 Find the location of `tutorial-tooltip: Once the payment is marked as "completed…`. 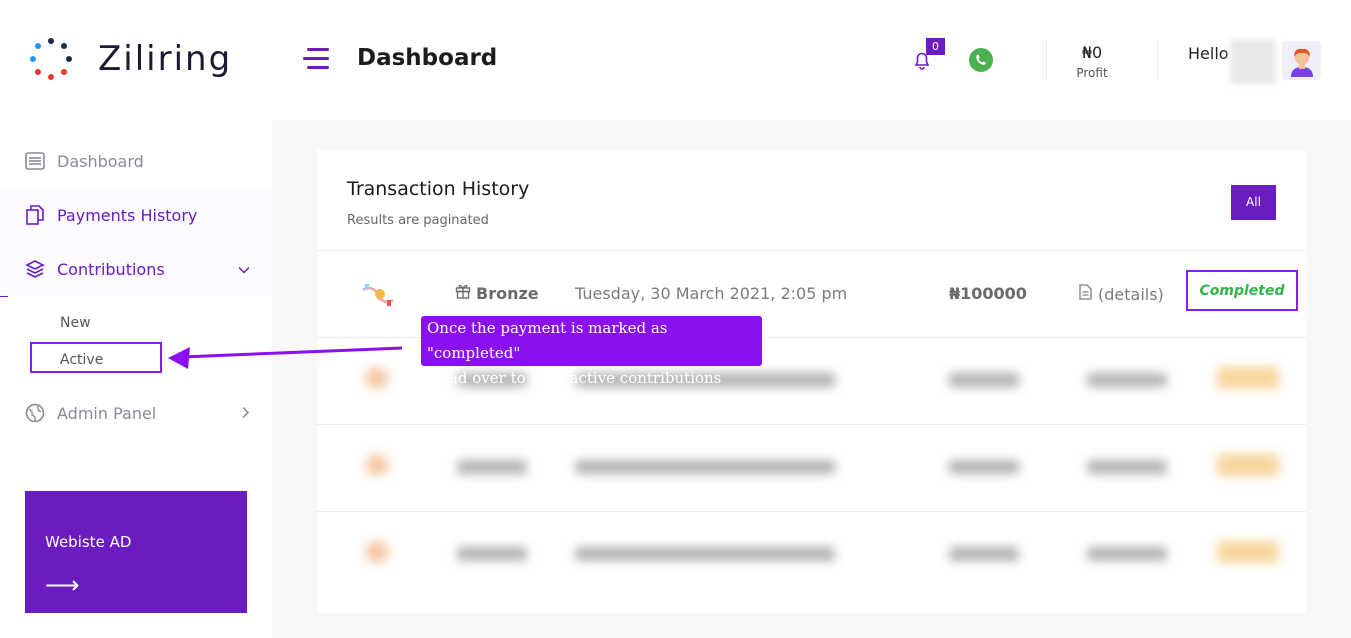

tutorial-tooltip: Once the payment is marked as "completed… is located at coordinates (591, 351).